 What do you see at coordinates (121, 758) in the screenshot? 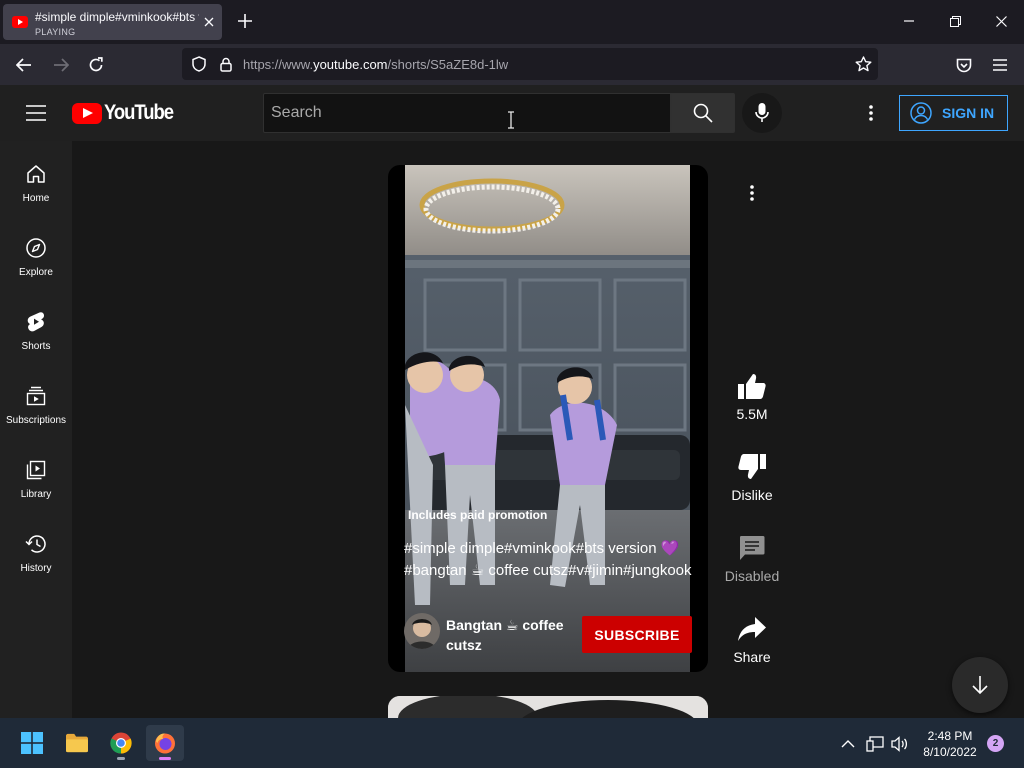
I see `running-indicator` at bounding box center [121, 758].